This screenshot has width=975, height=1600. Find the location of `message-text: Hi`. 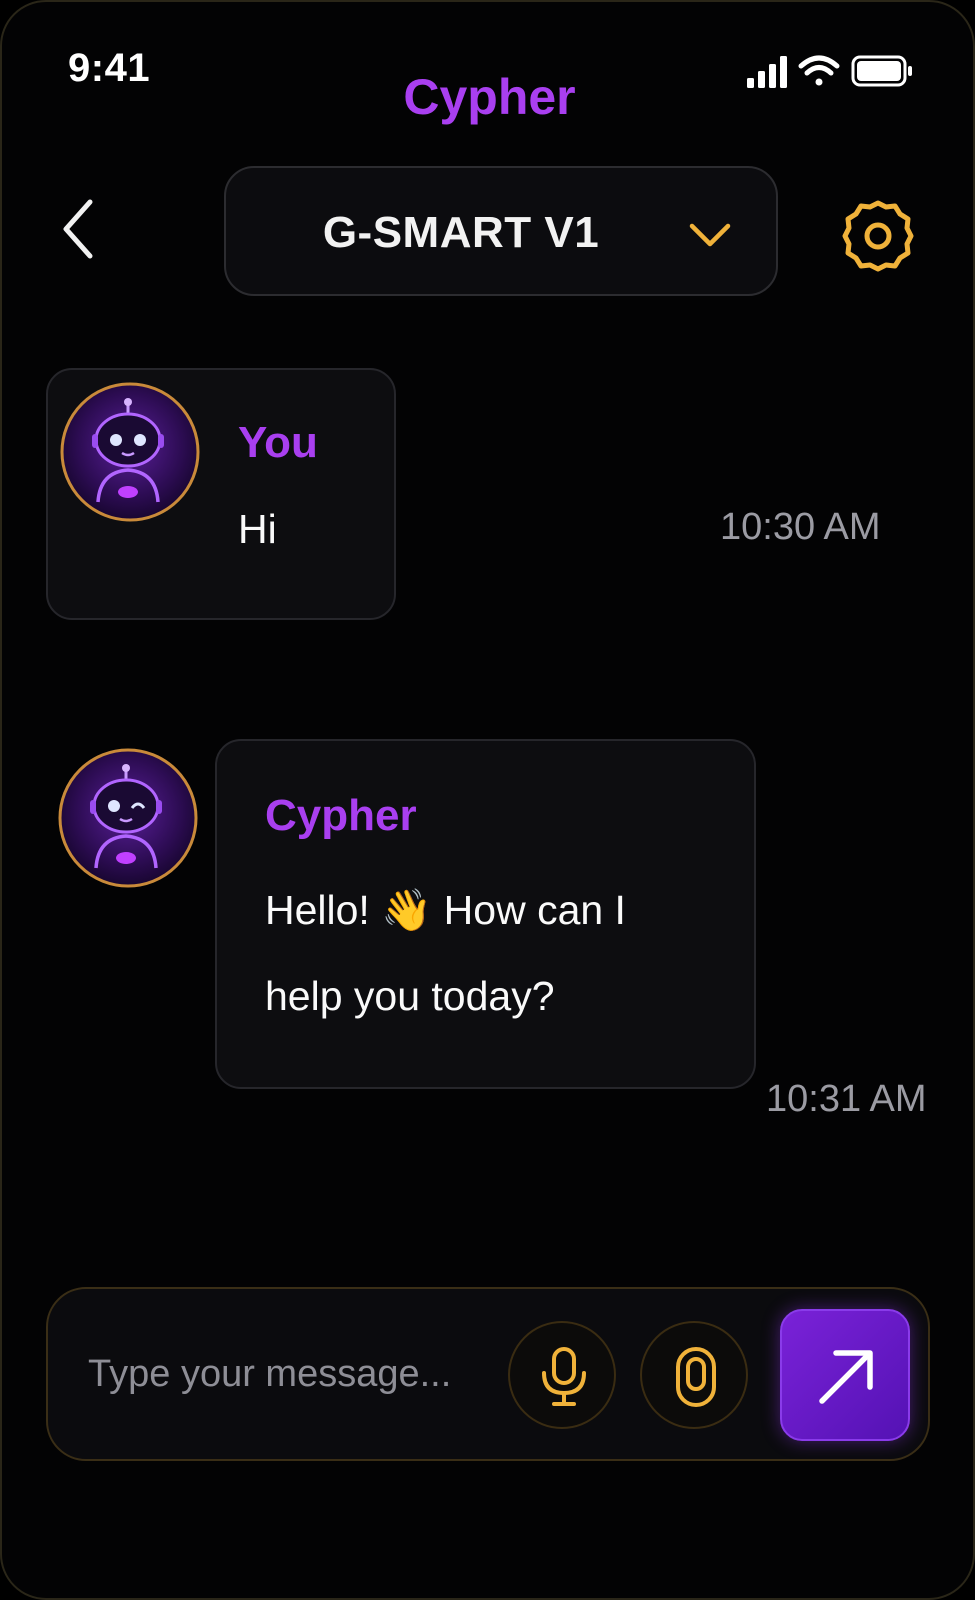

message-text: Hi is located at coordinates (257, 529).